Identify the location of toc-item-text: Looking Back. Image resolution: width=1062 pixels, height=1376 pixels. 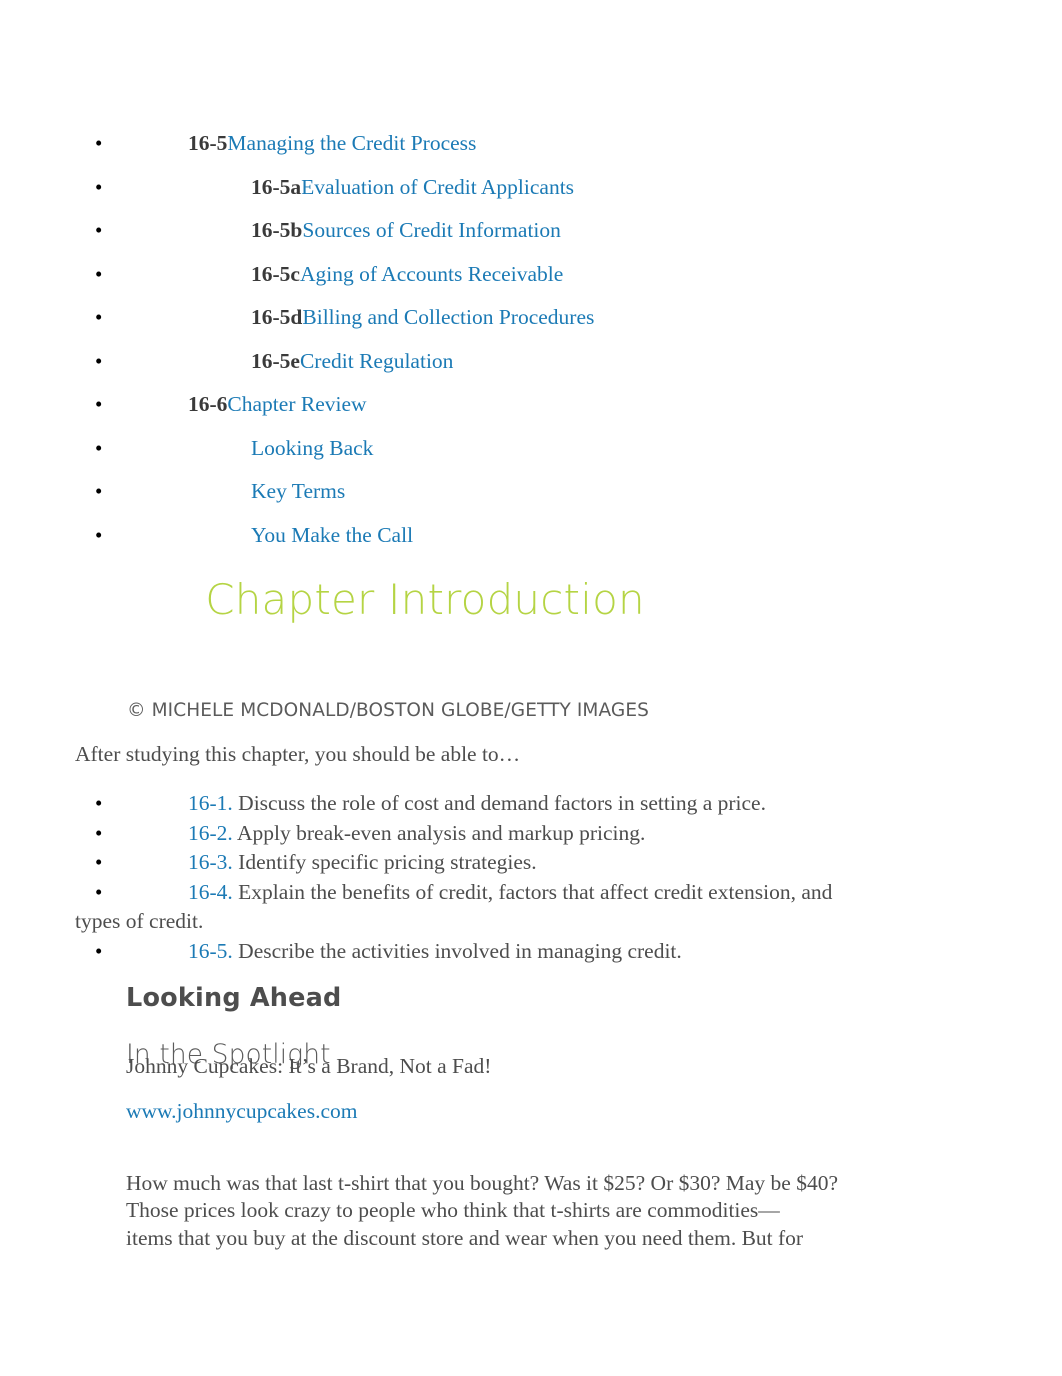
(531, 449).